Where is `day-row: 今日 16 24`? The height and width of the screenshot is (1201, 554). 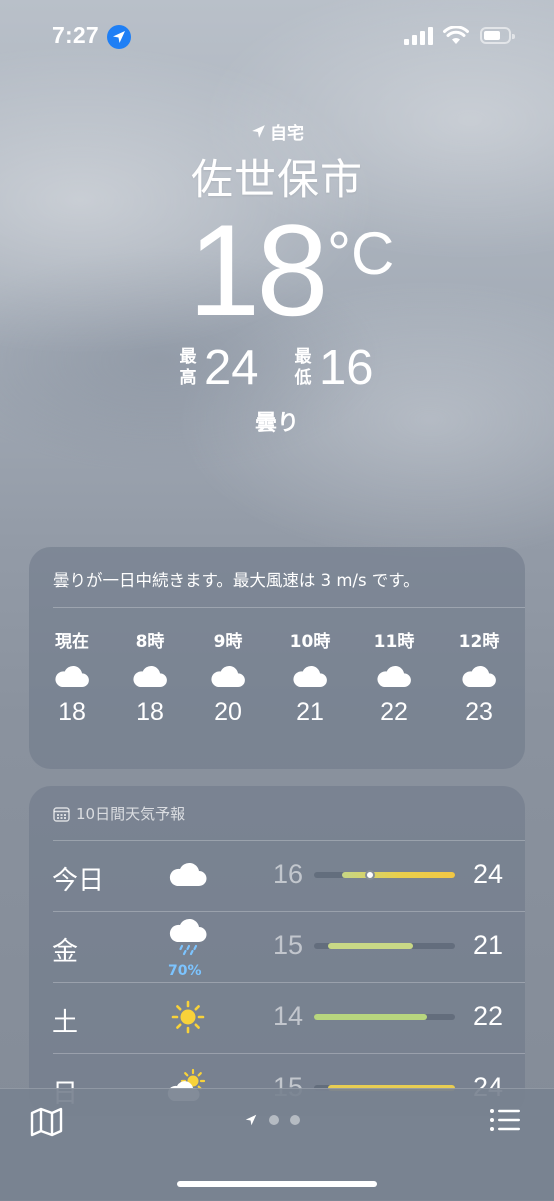
day-row: 今日 16 24 is located at coordinates (277, 875).